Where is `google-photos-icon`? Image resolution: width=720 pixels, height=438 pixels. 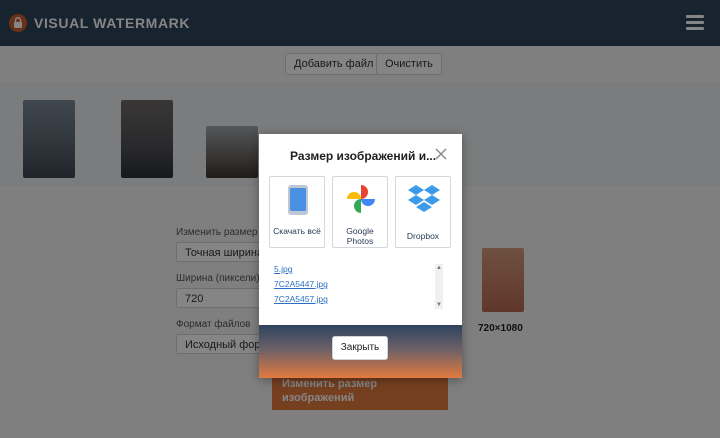 google-photos-icon is located at coordinates (361, 199).